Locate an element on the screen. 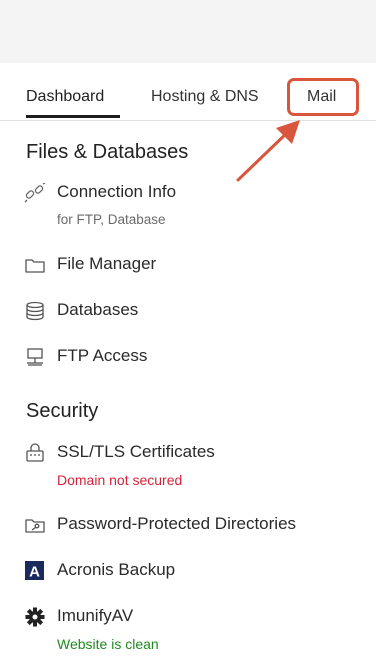 This screenshot has width=376, height=667. ssl-tls-certificates-label: SSL/TLS Certificates is located at coordinates (136, 451).